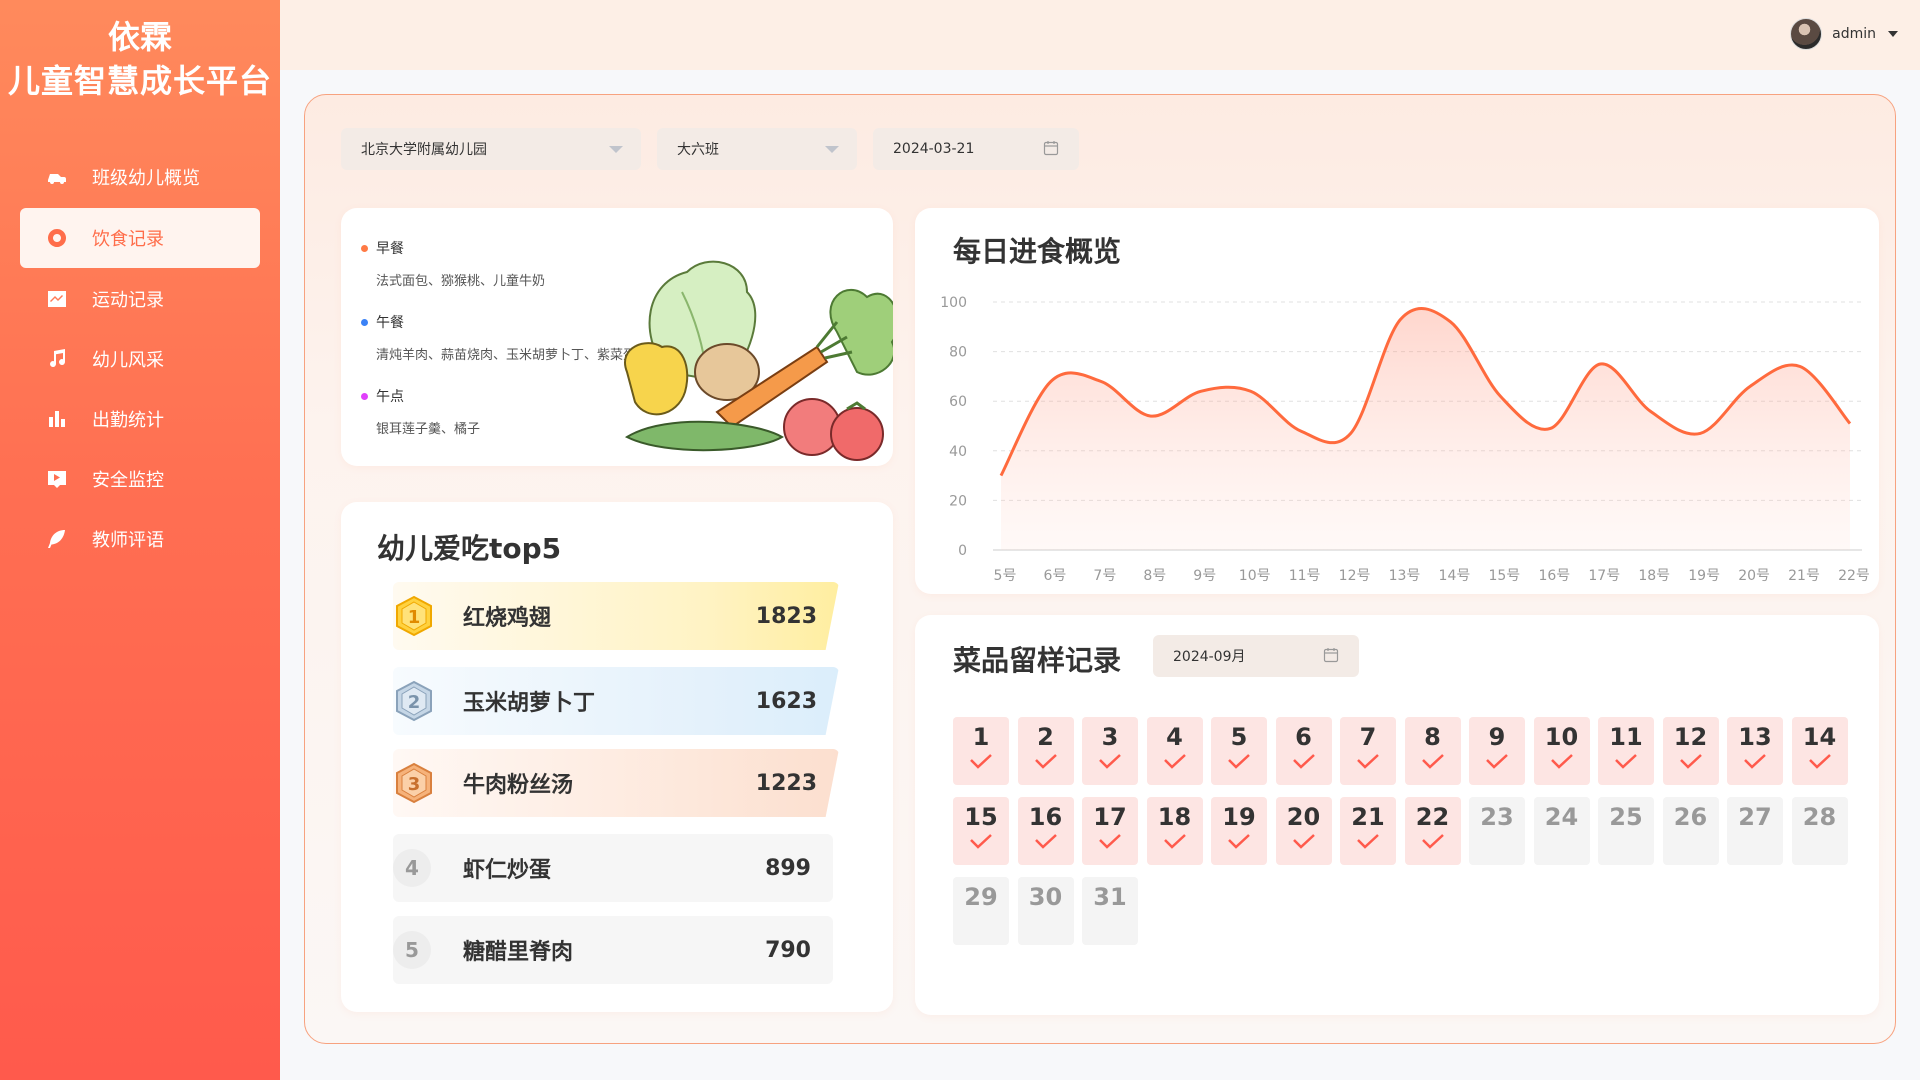 Image resolution: width=1920 pixels, height=1080 pixels. I want to click on calendar-day: 26, so click(1690, 831).